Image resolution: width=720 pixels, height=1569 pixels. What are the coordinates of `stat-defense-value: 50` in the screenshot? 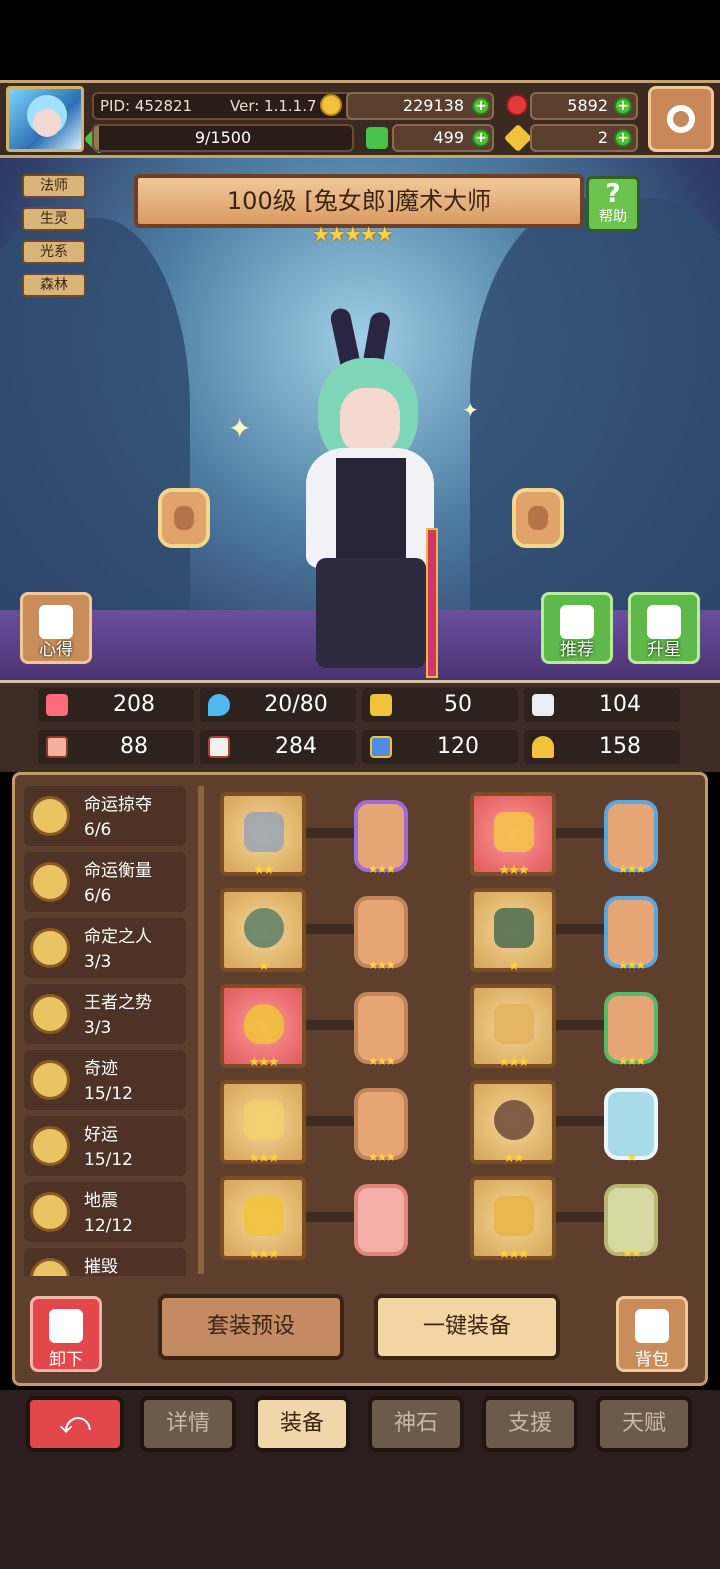 It's located at (458, 704).